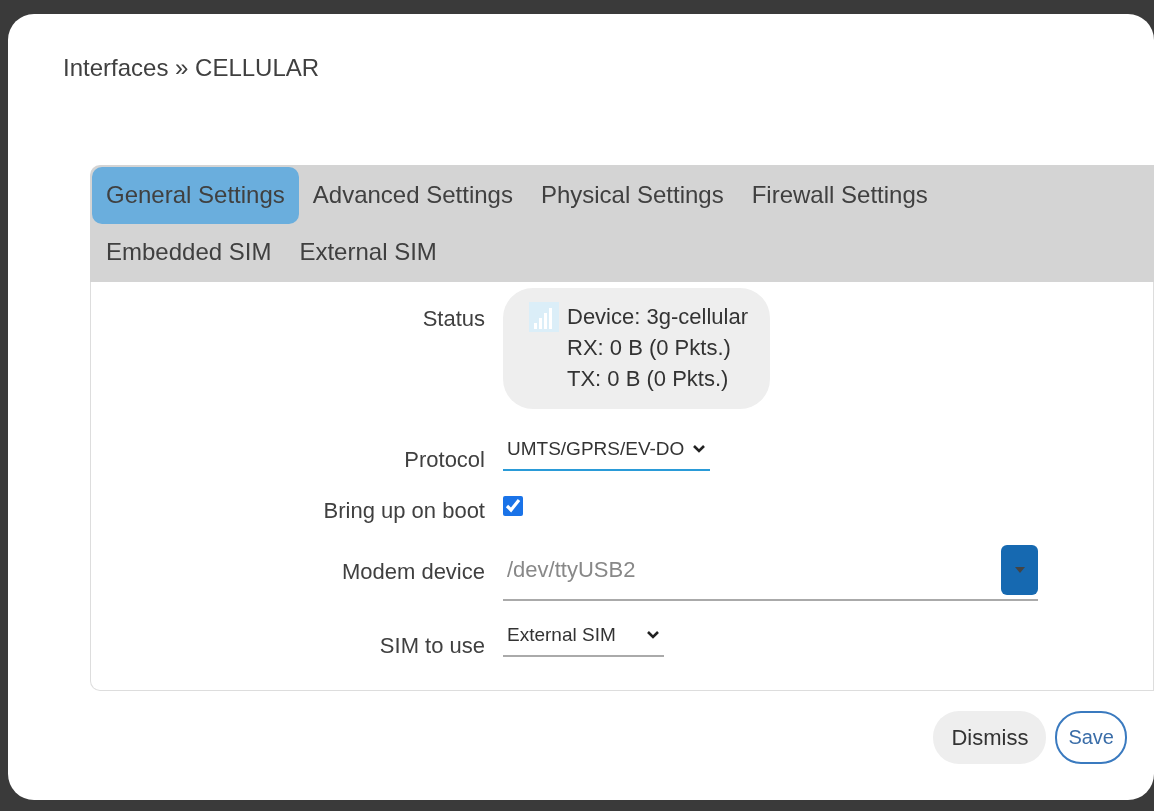  I want to click on field-label: Protocol, so click(444, 459).